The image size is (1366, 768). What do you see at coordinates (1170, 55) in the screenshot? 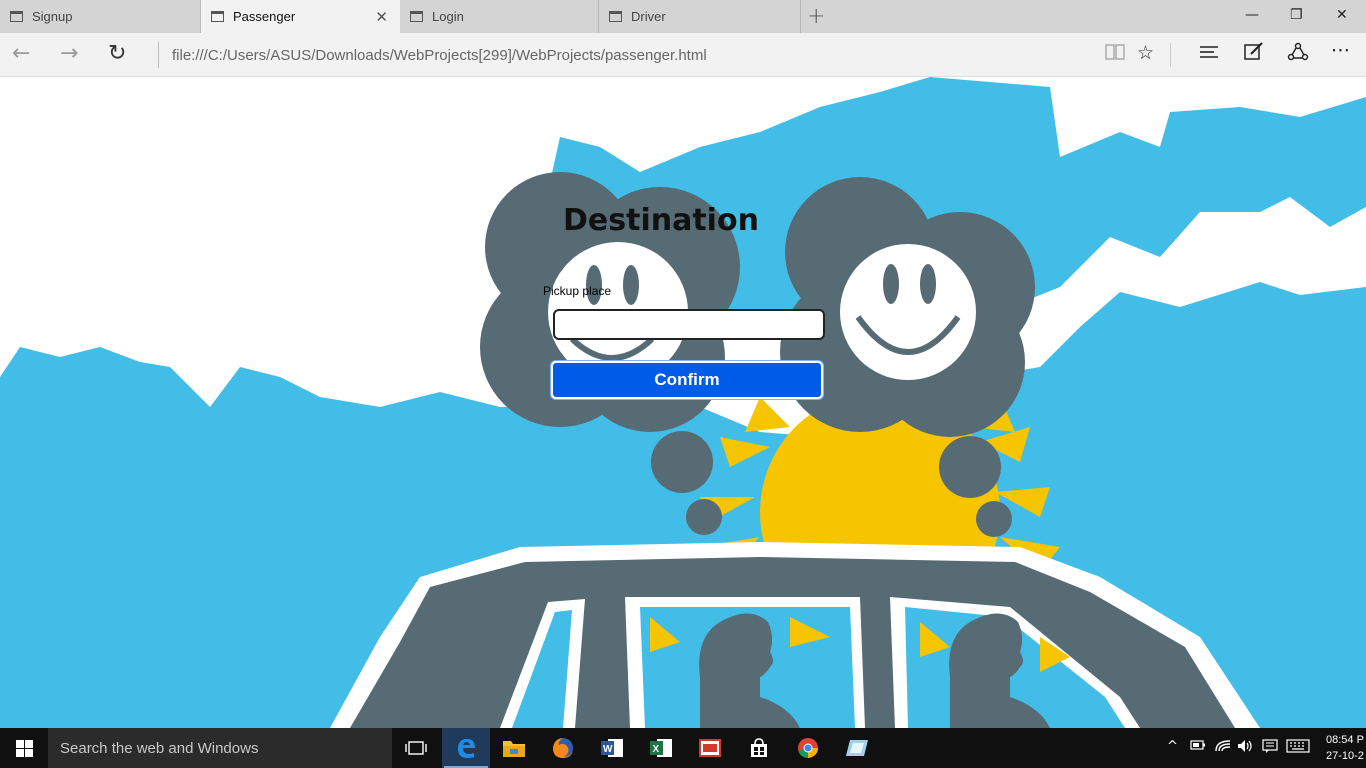
I see `toolbar-separator` at bounding box center [1170, 55].